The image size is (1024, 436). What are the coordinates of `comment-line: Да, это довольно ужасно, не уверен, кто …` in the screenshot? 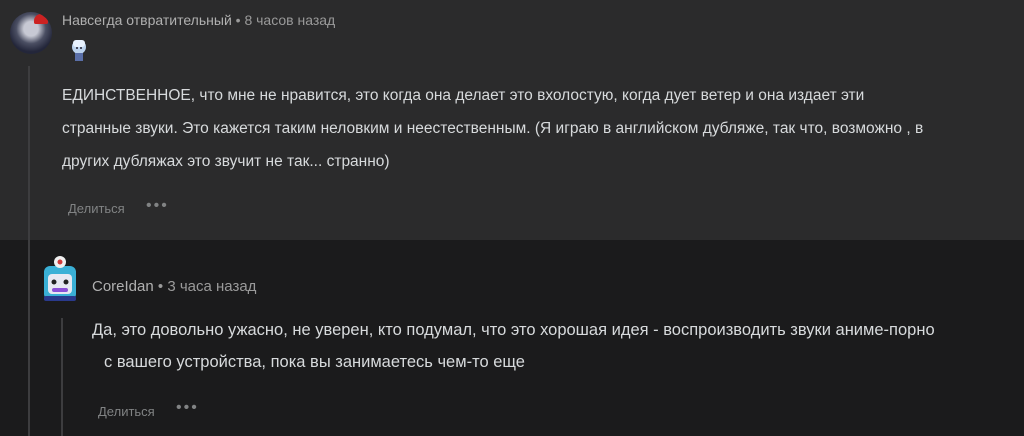 It's located at (513, 330).